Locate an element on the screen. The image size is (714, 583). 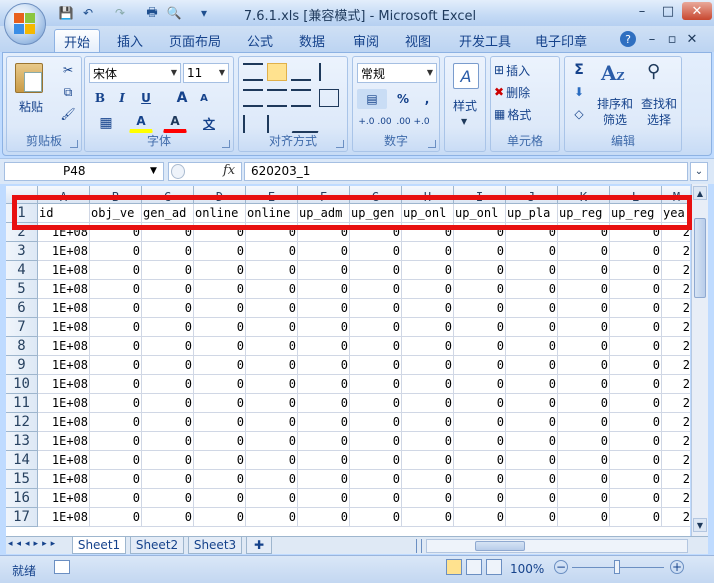
tab-e-seal: 电子印章 is located at coordinates (561, 40).